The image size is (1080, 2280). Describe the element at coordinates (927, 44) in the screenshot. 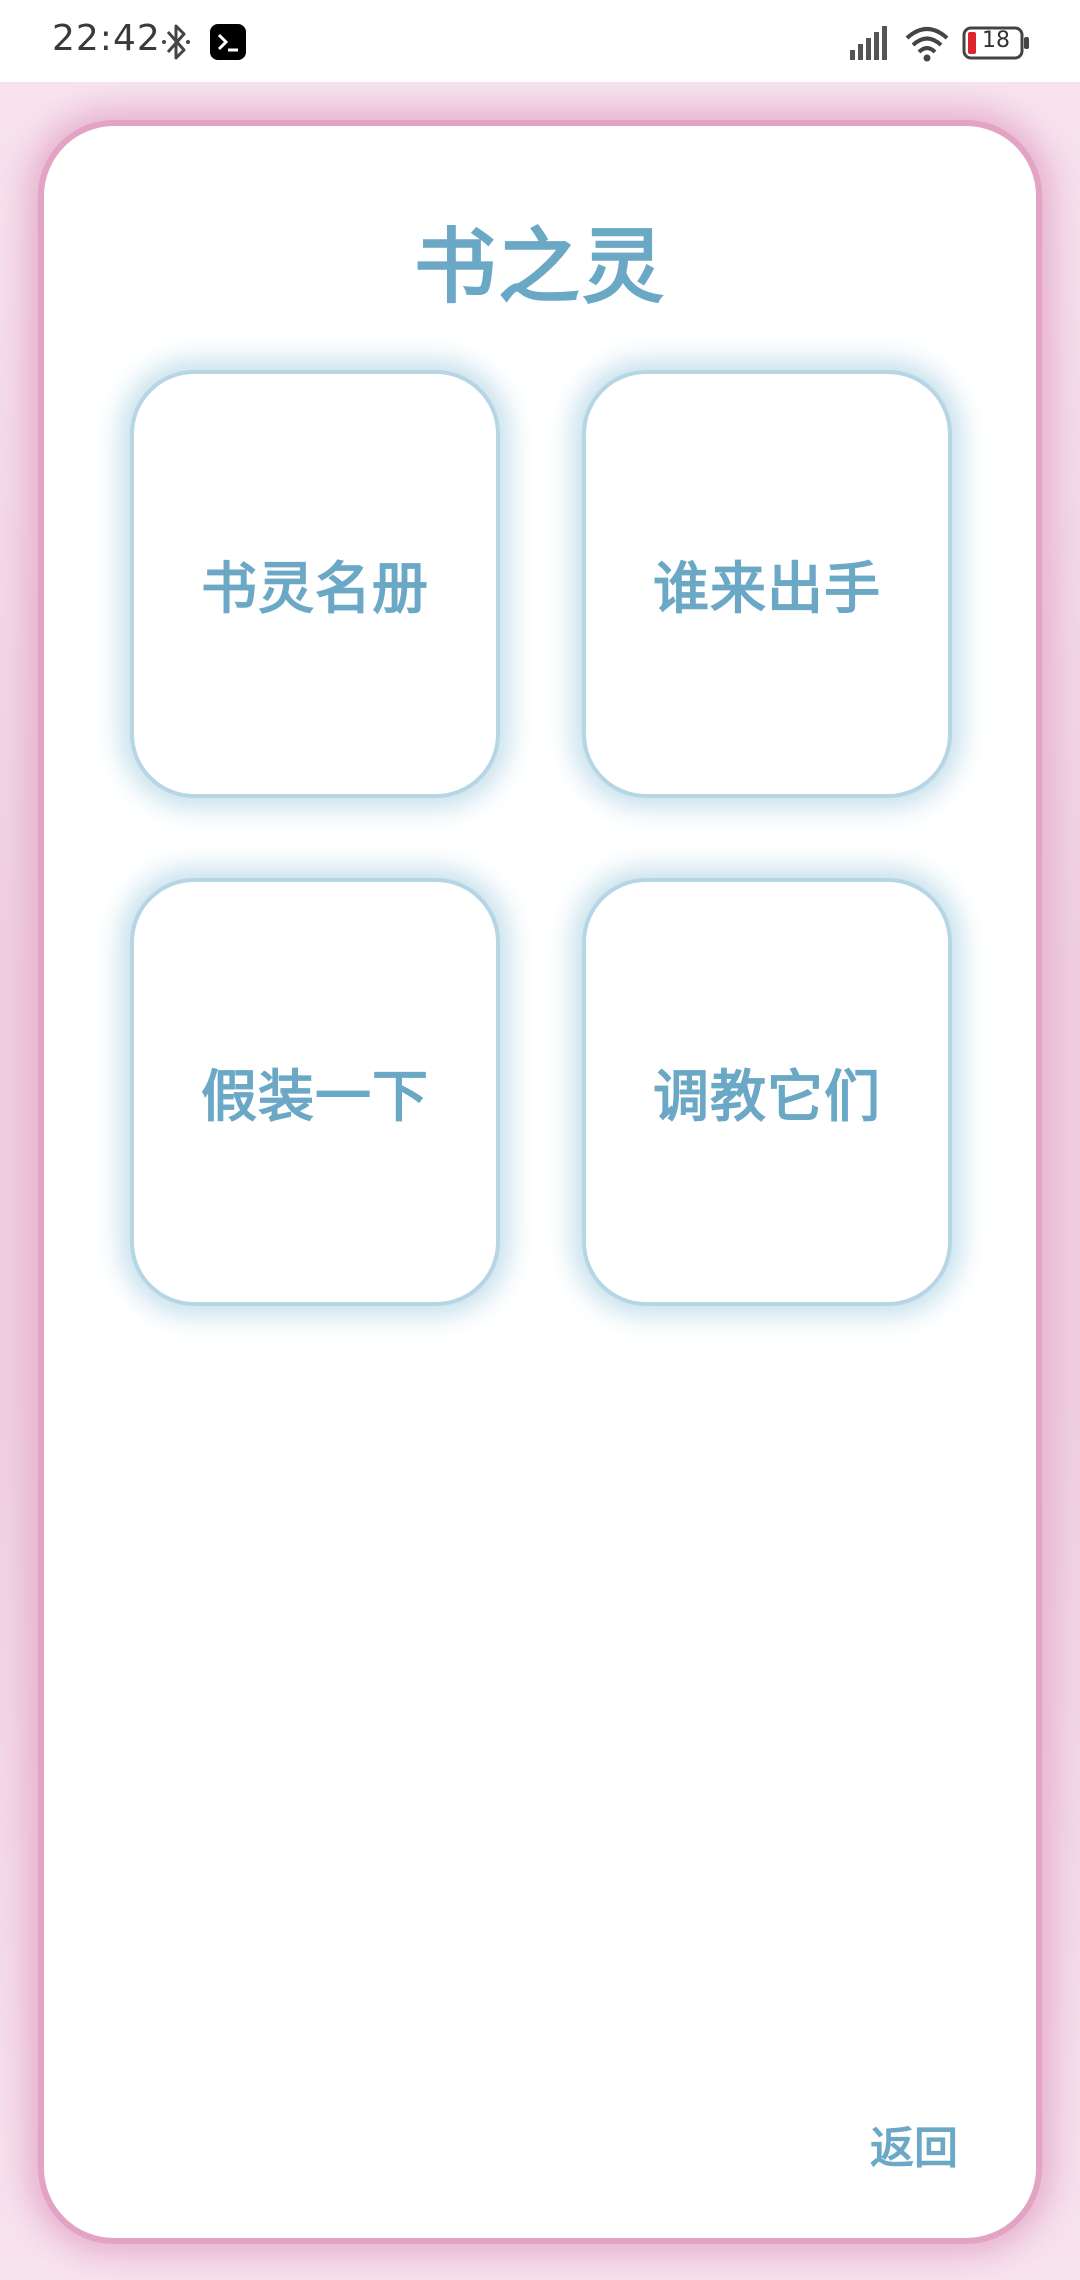

I see `wifi-icon` at that location.